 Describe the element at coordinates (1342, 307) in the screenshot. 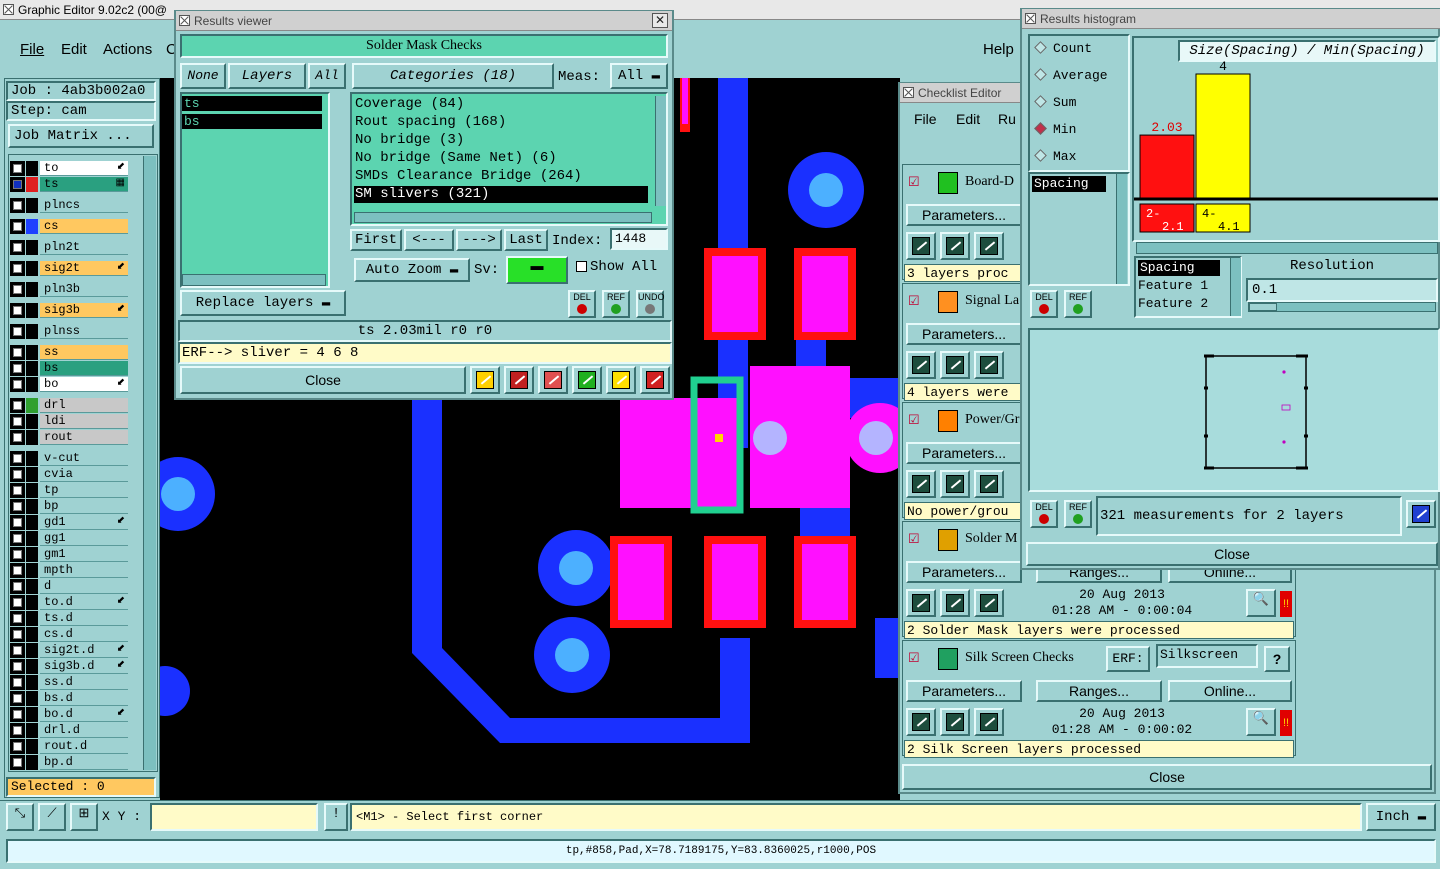

I see `resolution-slider` at that location.